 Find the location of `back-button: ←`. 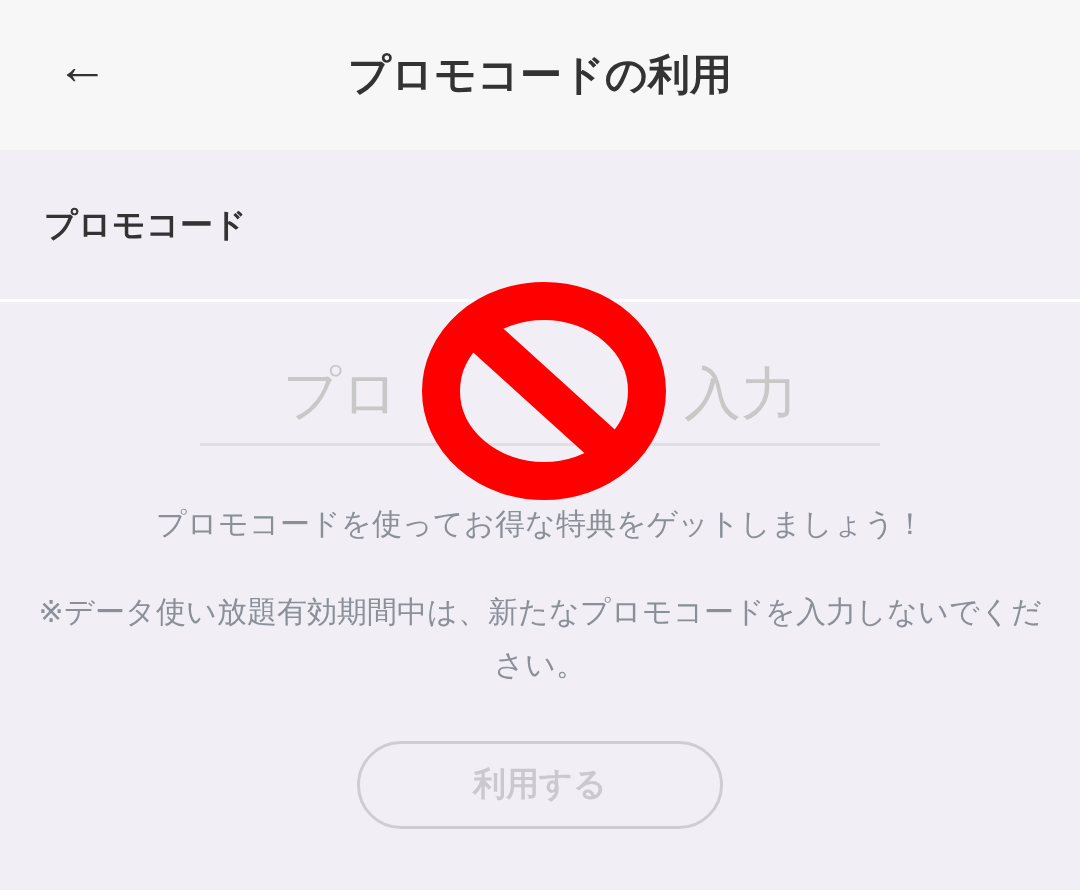

back-button: ← is located at coordinates (82, 66).